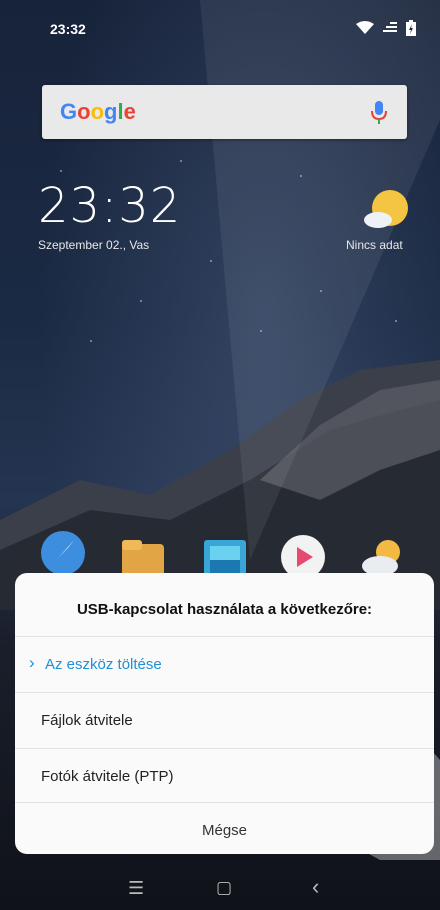  What do you see at coordinates (87, 720) in the screenshot?
I see `option-label: Fájlok átvitele` at bounding box center [87, 720].